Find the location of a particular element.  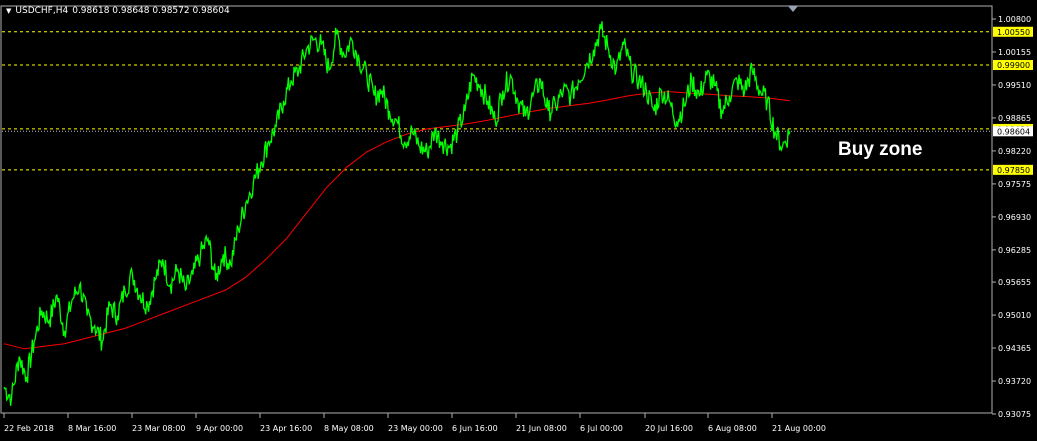

buy-zone-label: Buy zone is located at coordinates (880, 149).